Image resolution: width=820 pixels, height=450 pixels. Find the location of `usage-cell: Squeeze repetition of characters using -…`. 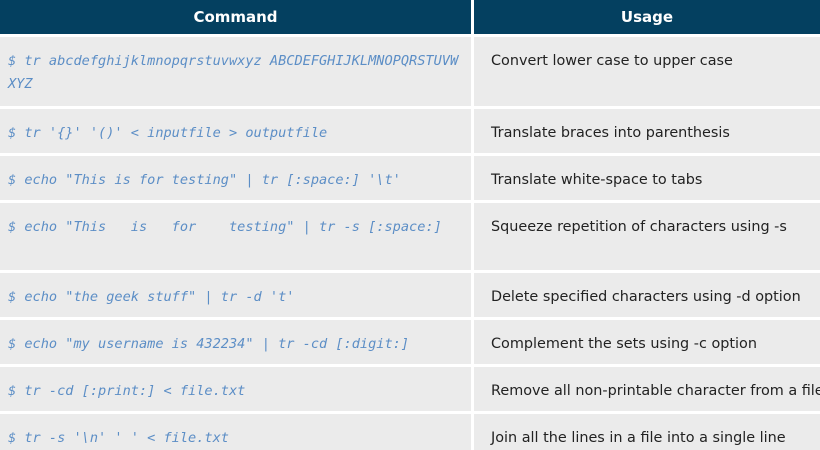

usage-cell: Squeeze repetition of characters using -… is located at coordinates (639, 227).